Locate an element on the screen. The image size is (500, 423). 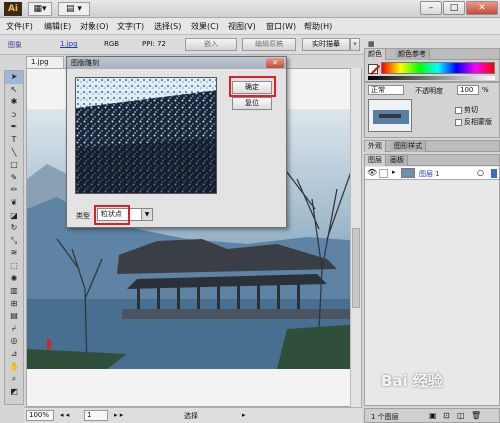
warp-tool-icon: ≋ is located at coordinates (14, 253).